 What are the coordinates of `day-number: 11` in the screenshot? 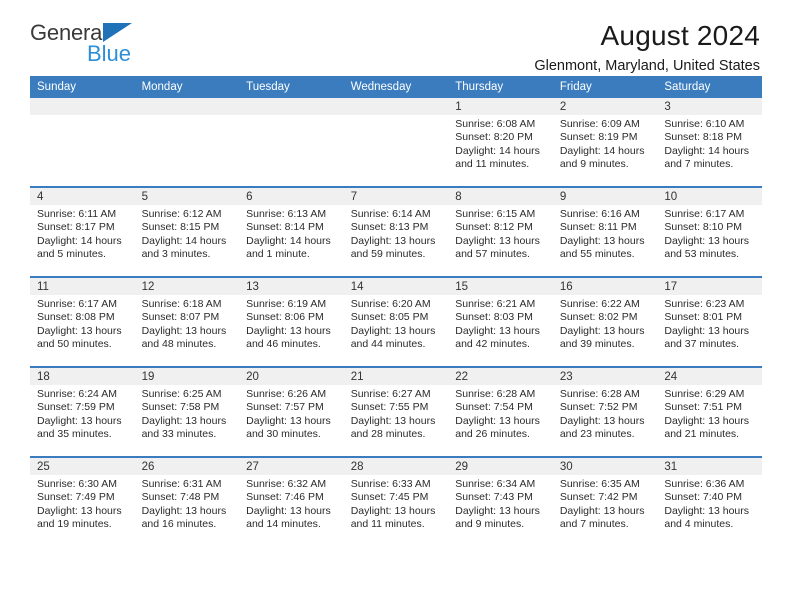 It's located at (82, 286).